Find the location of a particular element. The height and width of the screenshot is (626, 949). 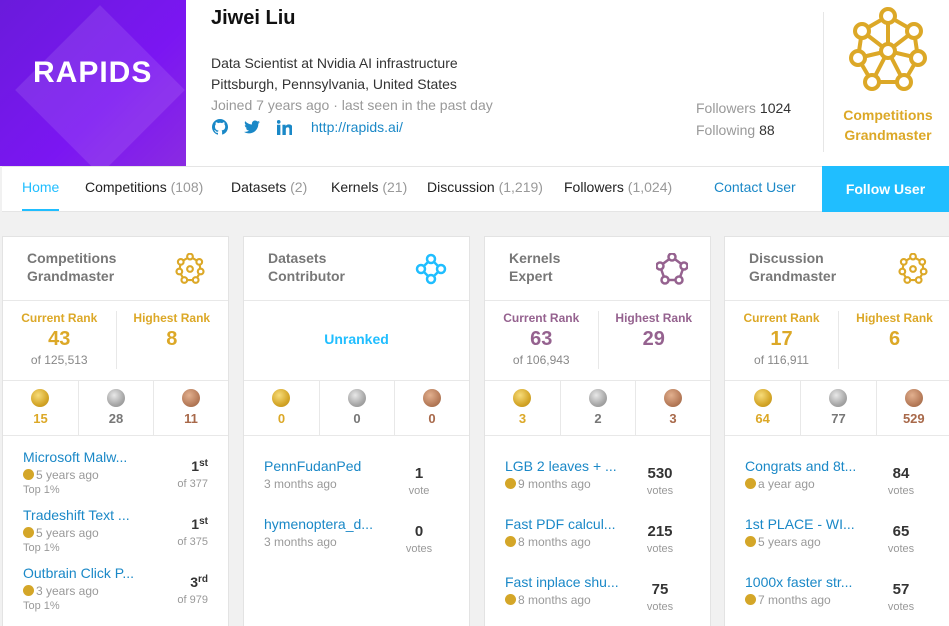

tab-competitions-count: (108) is located at coordinates (187, 187).